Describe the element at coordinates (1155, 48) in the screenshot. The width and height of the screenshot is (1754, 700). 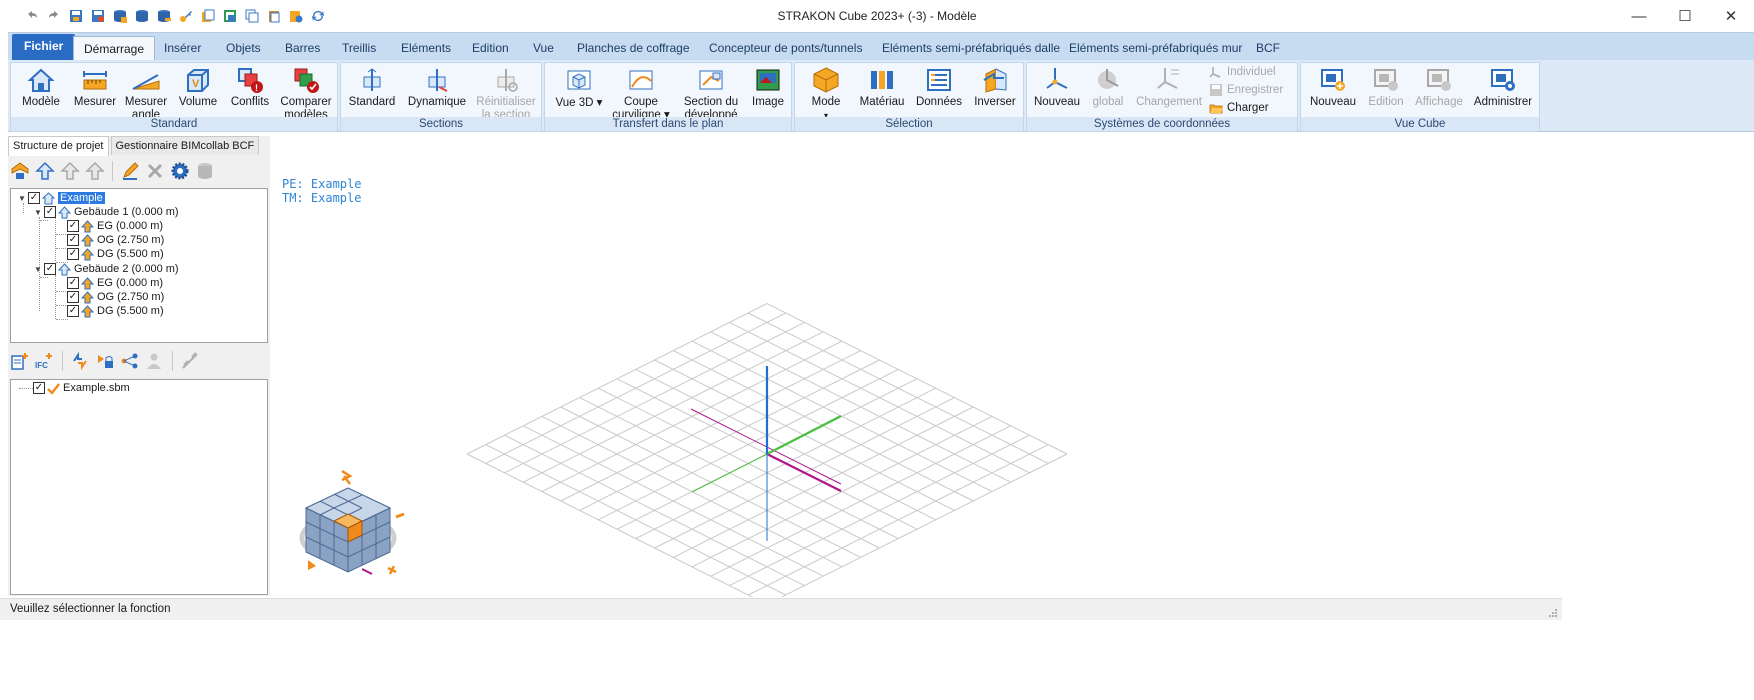
I see `tab-semi-prefabriques-mur: Eléments semi-préfabriqués mur` at that location.